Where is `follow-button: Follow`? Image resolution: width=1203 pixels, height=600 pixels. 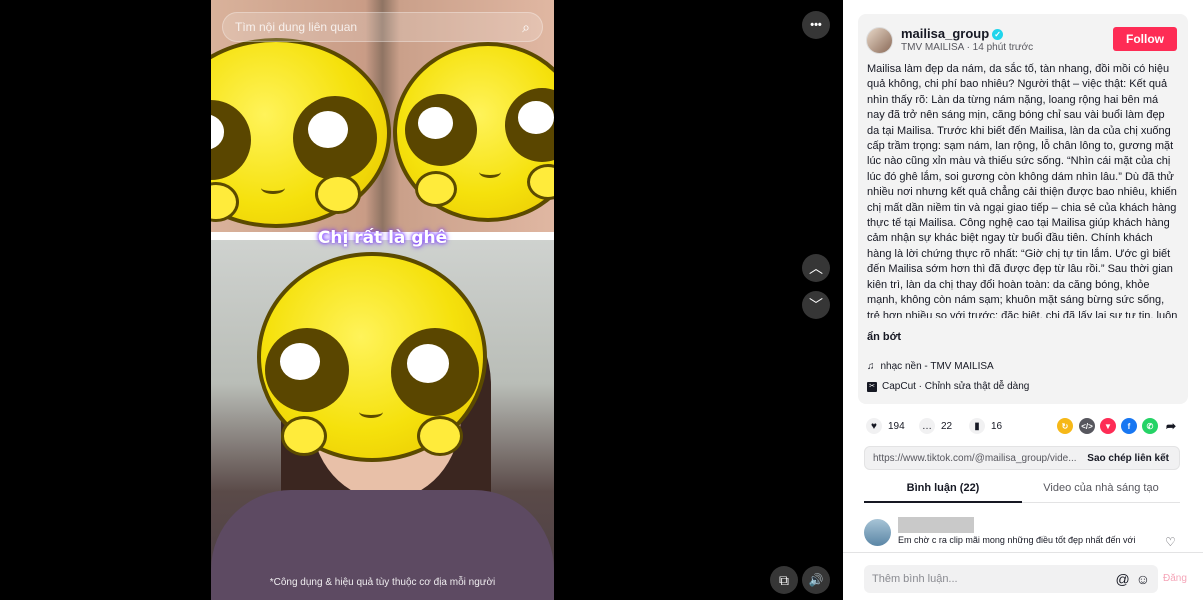
follow-button: Follow is located at coordinates (1145, 39).